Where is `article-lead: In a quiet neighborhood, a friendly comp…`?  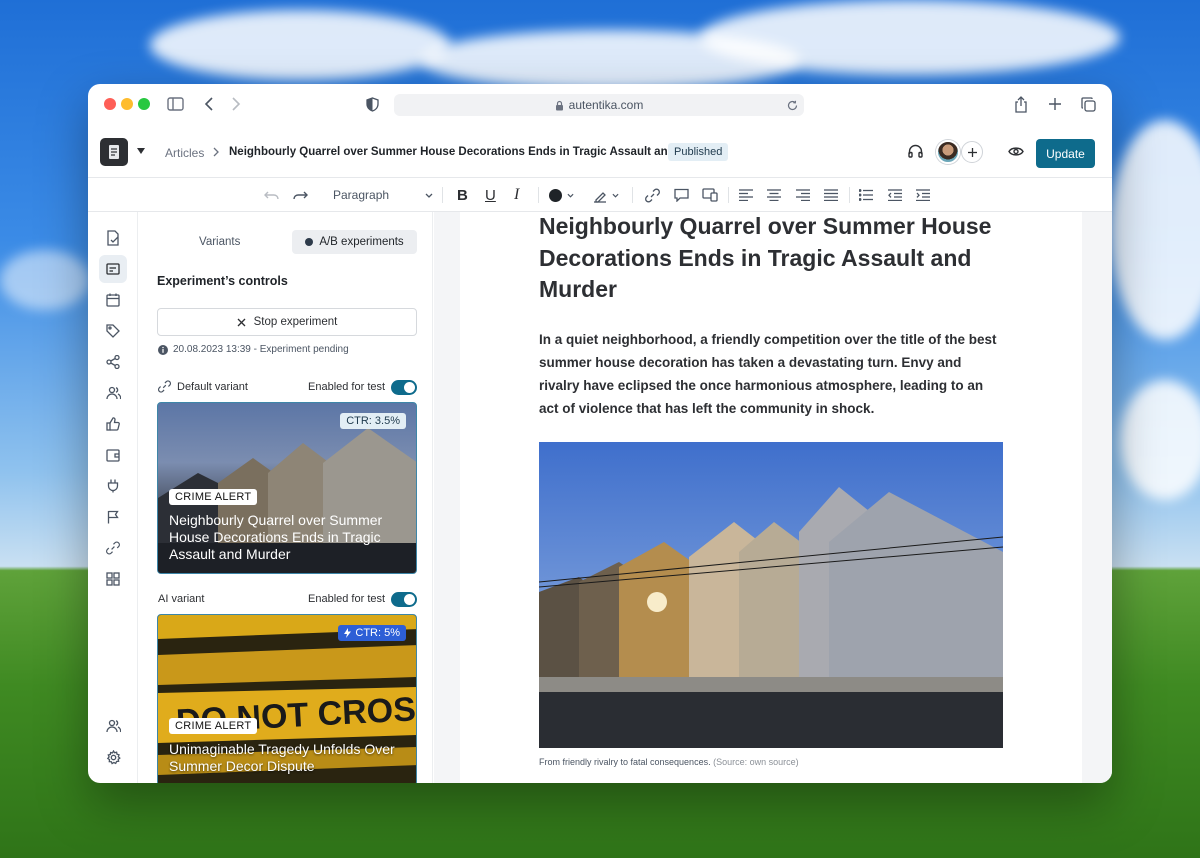
article-lead: In a quiet neighborhood, a friendly comp… is located at coordinates (772, 374).